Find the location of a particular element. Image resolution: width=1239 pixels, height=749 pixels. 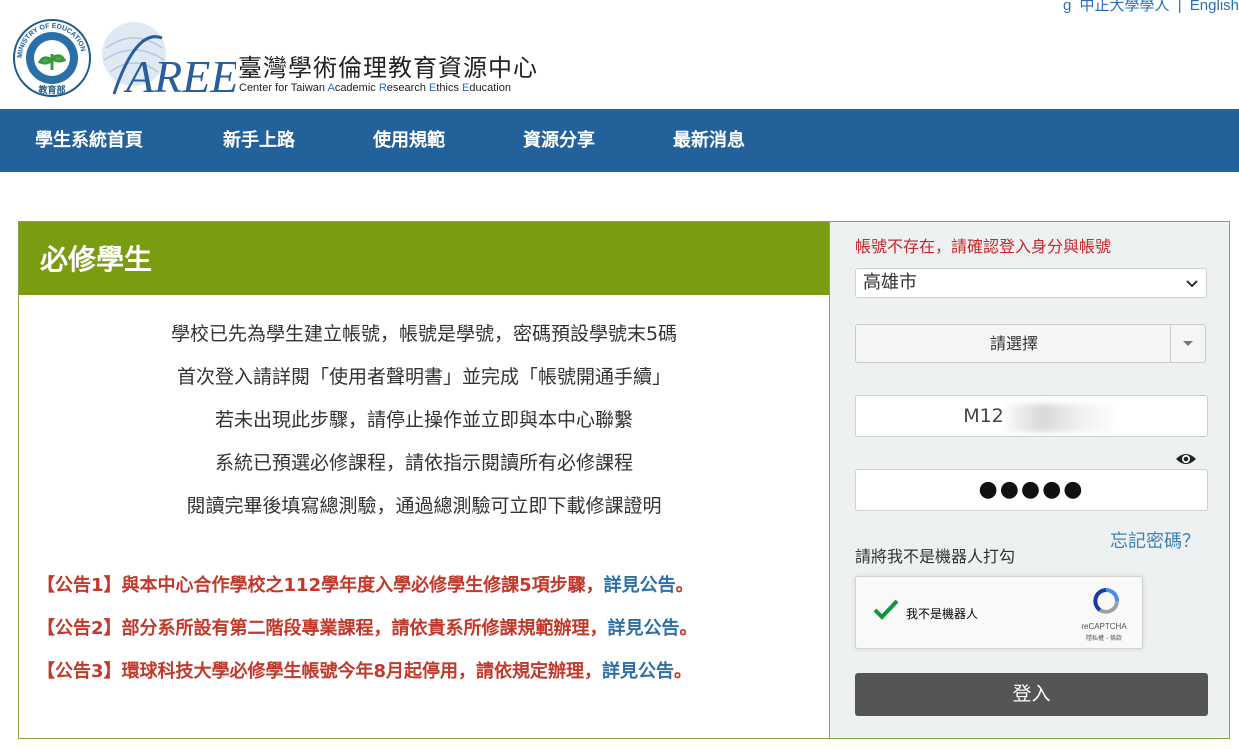

announcement-1: 【公告1】與本中心合作學校之112學年度入學必修學生修課5項步驟，詳見公告。 is located at coordinates (432, 595).